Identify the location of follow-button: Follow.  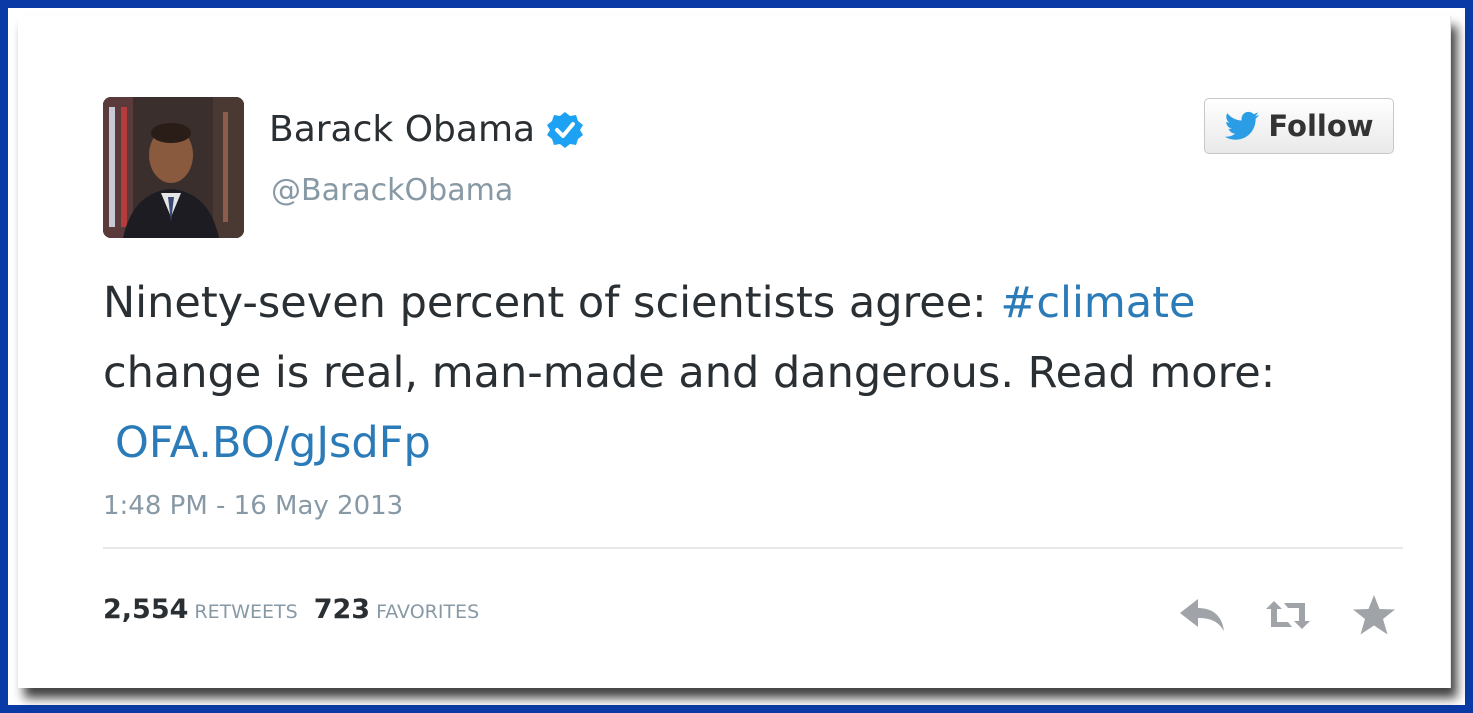
(1299, 126).